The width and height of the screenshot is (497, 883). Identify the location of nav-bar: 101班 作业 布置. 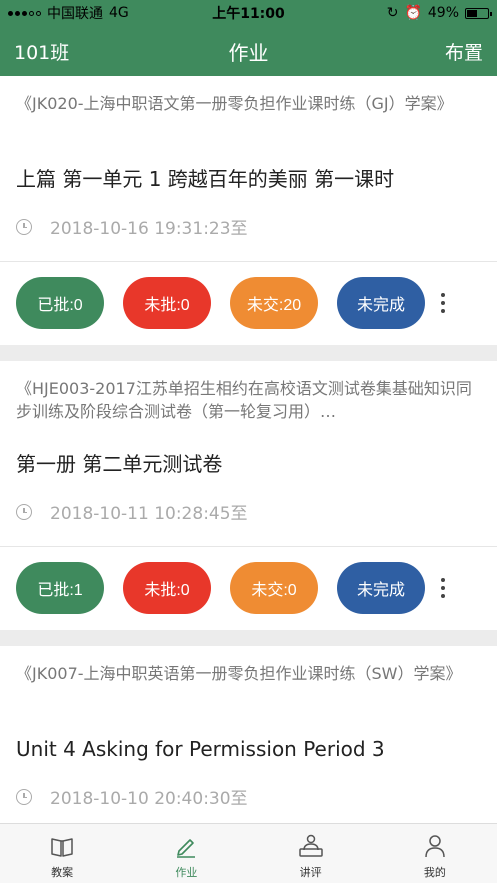
(248, 51).